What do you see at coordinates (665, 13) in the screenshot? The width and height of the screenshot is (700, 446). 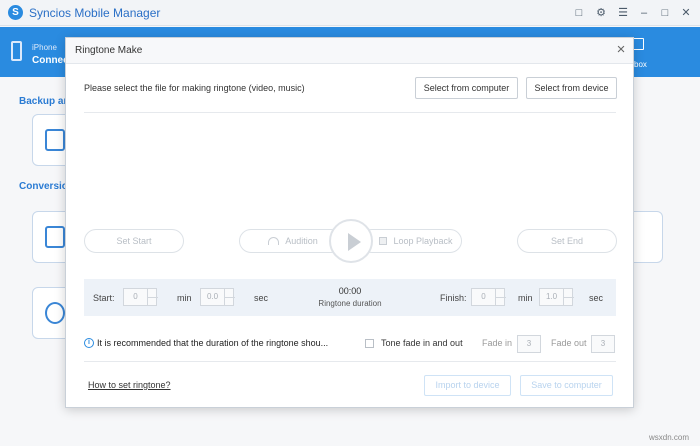 I see `maximize-icon: □` at bounding box center [665, 13].